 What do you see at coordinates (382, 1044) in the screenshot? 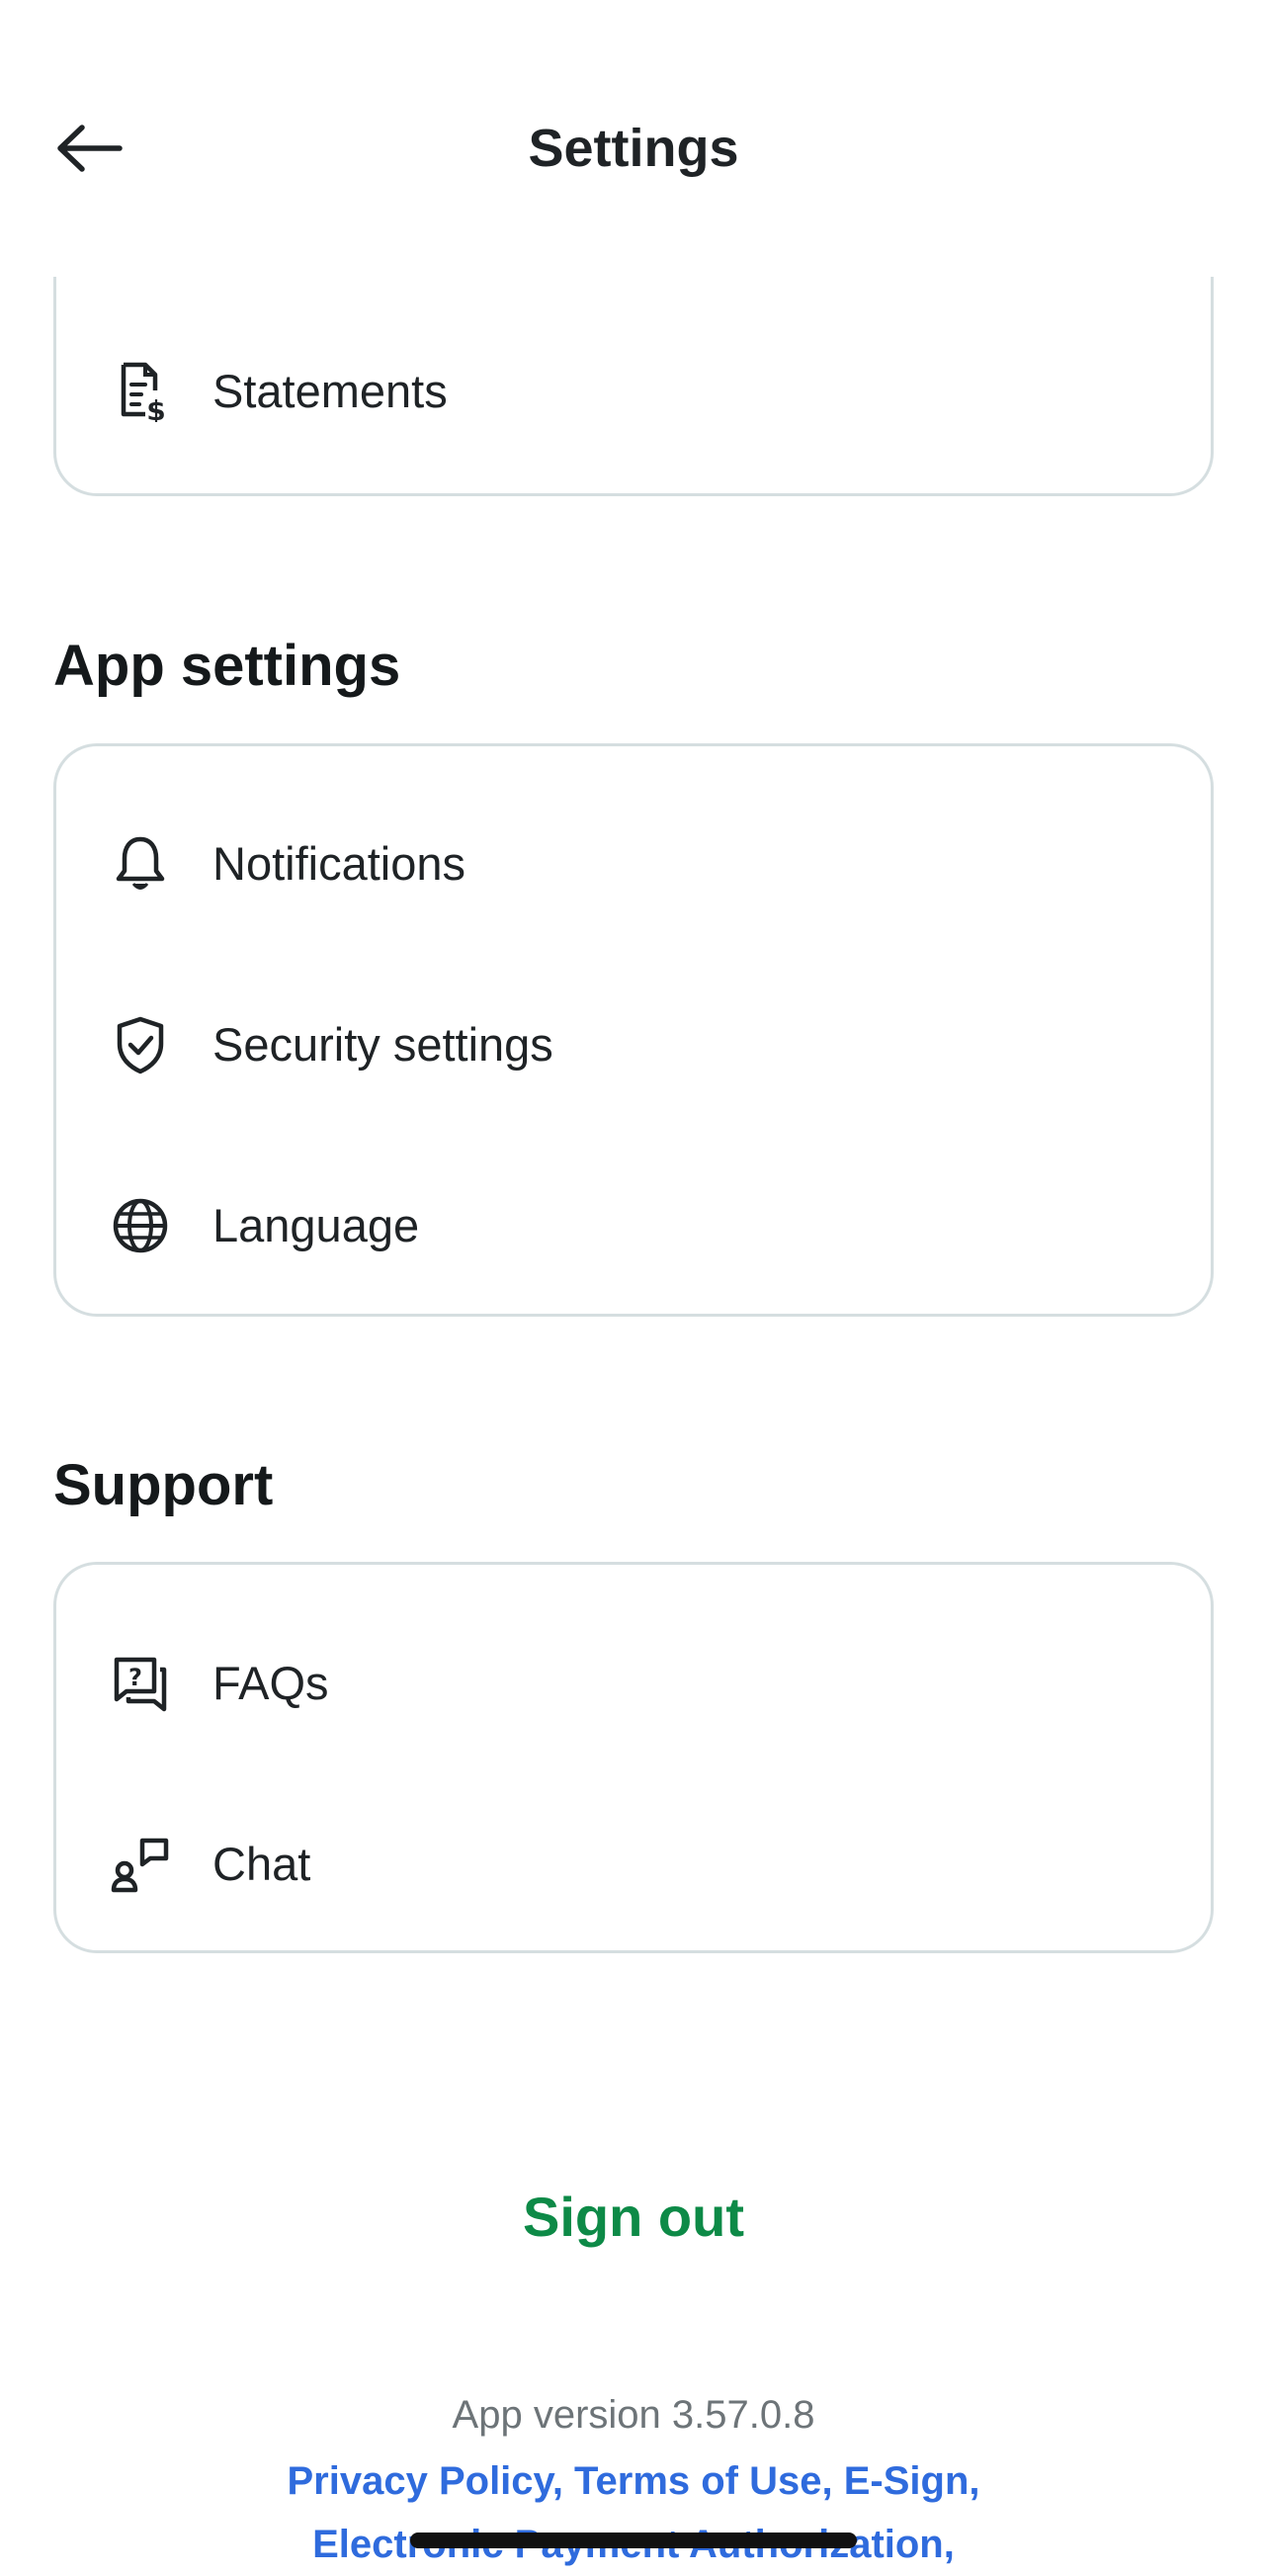
I see `security-settings-label: Security settings` at bounding box center [382, 1044].